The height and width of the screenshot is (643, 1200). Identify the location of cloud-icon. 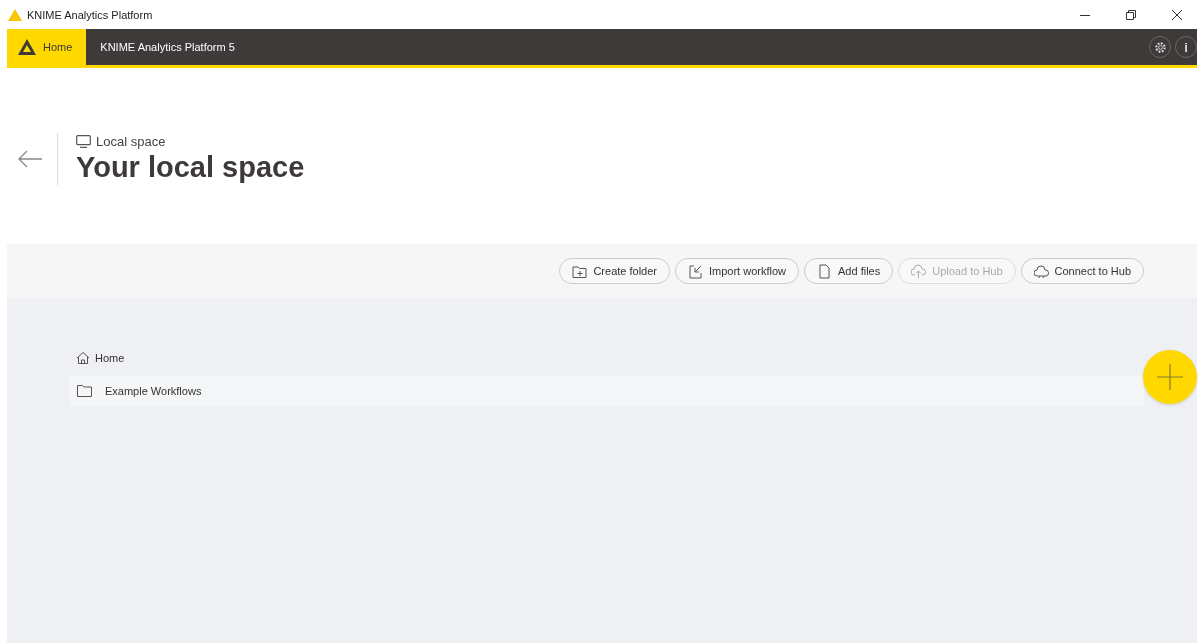
(1041, 271).